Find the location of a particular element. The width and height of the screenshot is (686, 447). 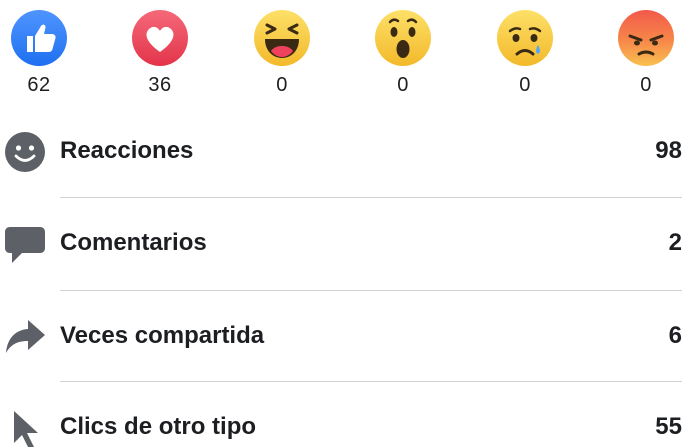

reaction-haha: 0 is located at coordinates (282, 55).